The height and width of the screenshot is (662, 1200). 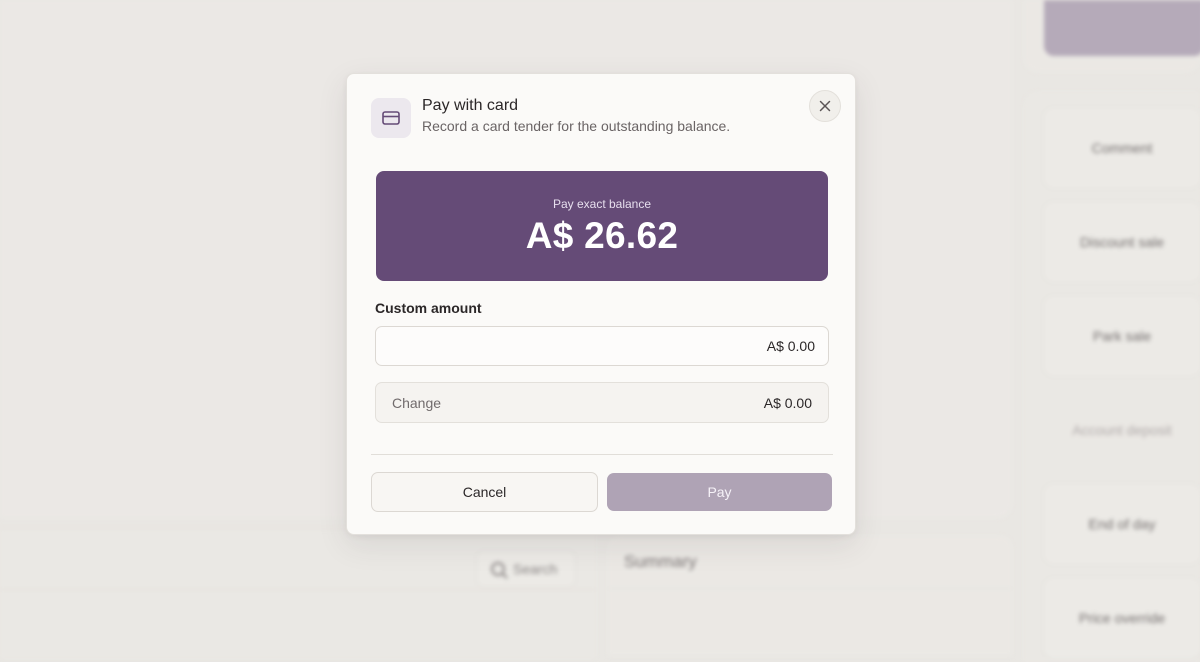 I want to click on exact-balance-amount: A$ 26.62, so click(x=602, y=235).